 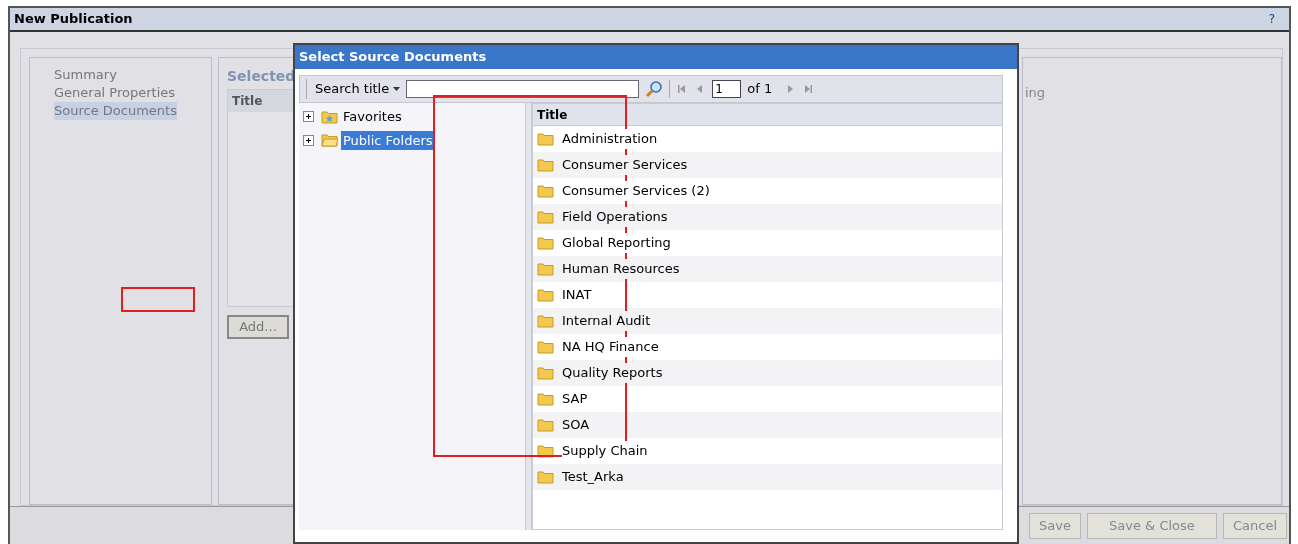 I want to click on last-page-icon, so click(x=808, y=89).